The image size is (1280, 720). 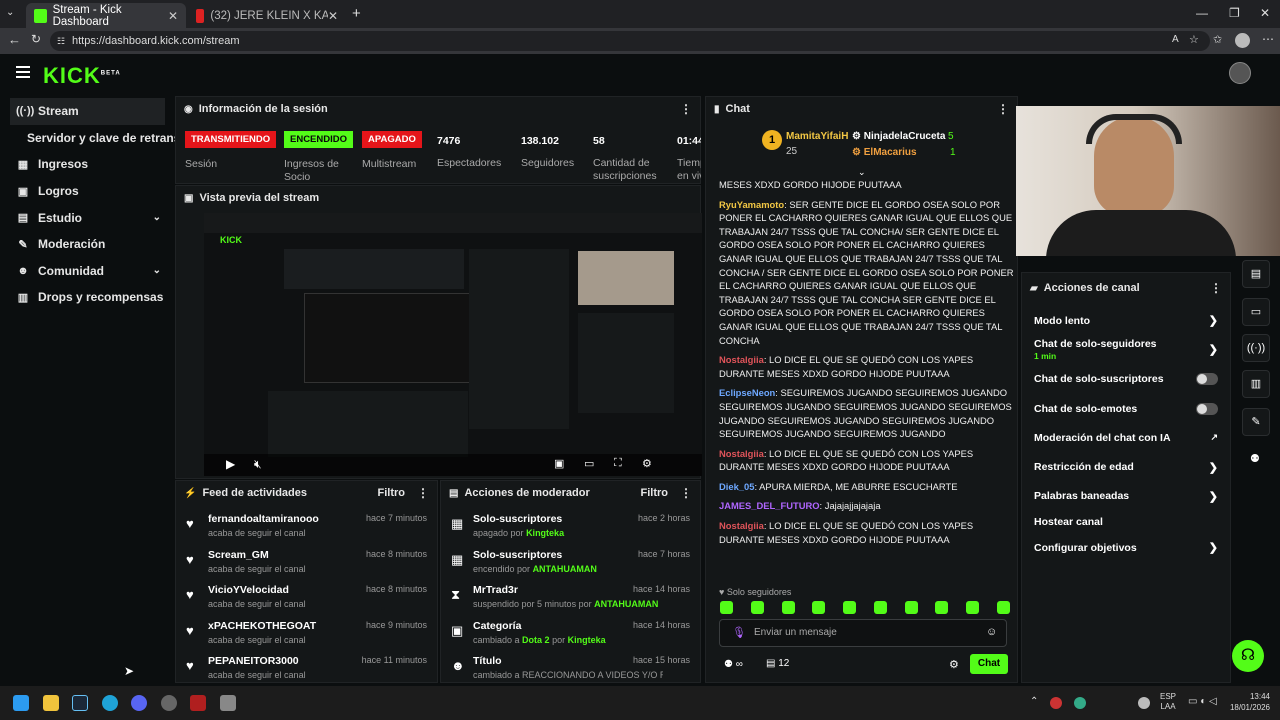 What do you see at coordinates (1256, 422) in the screenshot?
I see `rail-tools-icon: ✎` at bounding box center [1256, 422].